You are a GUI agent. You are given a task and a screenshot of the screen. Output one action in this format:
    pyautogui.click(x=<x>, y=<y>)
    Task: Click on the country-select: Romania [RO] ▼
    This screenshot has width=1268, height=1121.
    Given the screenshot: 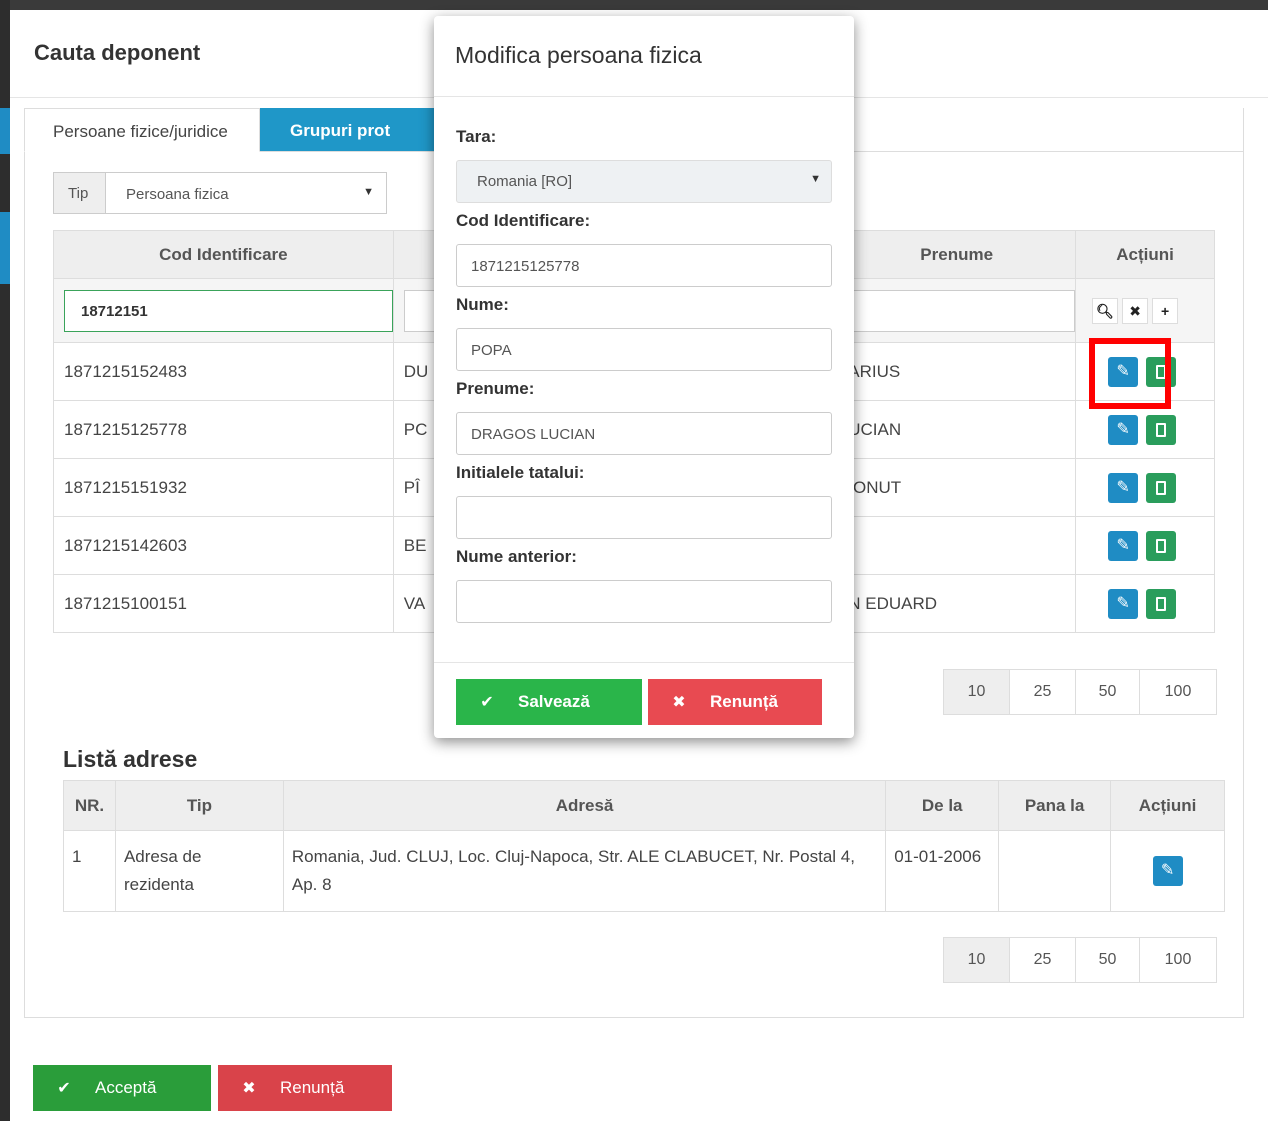 What is the action you would take?
    pyautogui.click(x=644, y=181)
    